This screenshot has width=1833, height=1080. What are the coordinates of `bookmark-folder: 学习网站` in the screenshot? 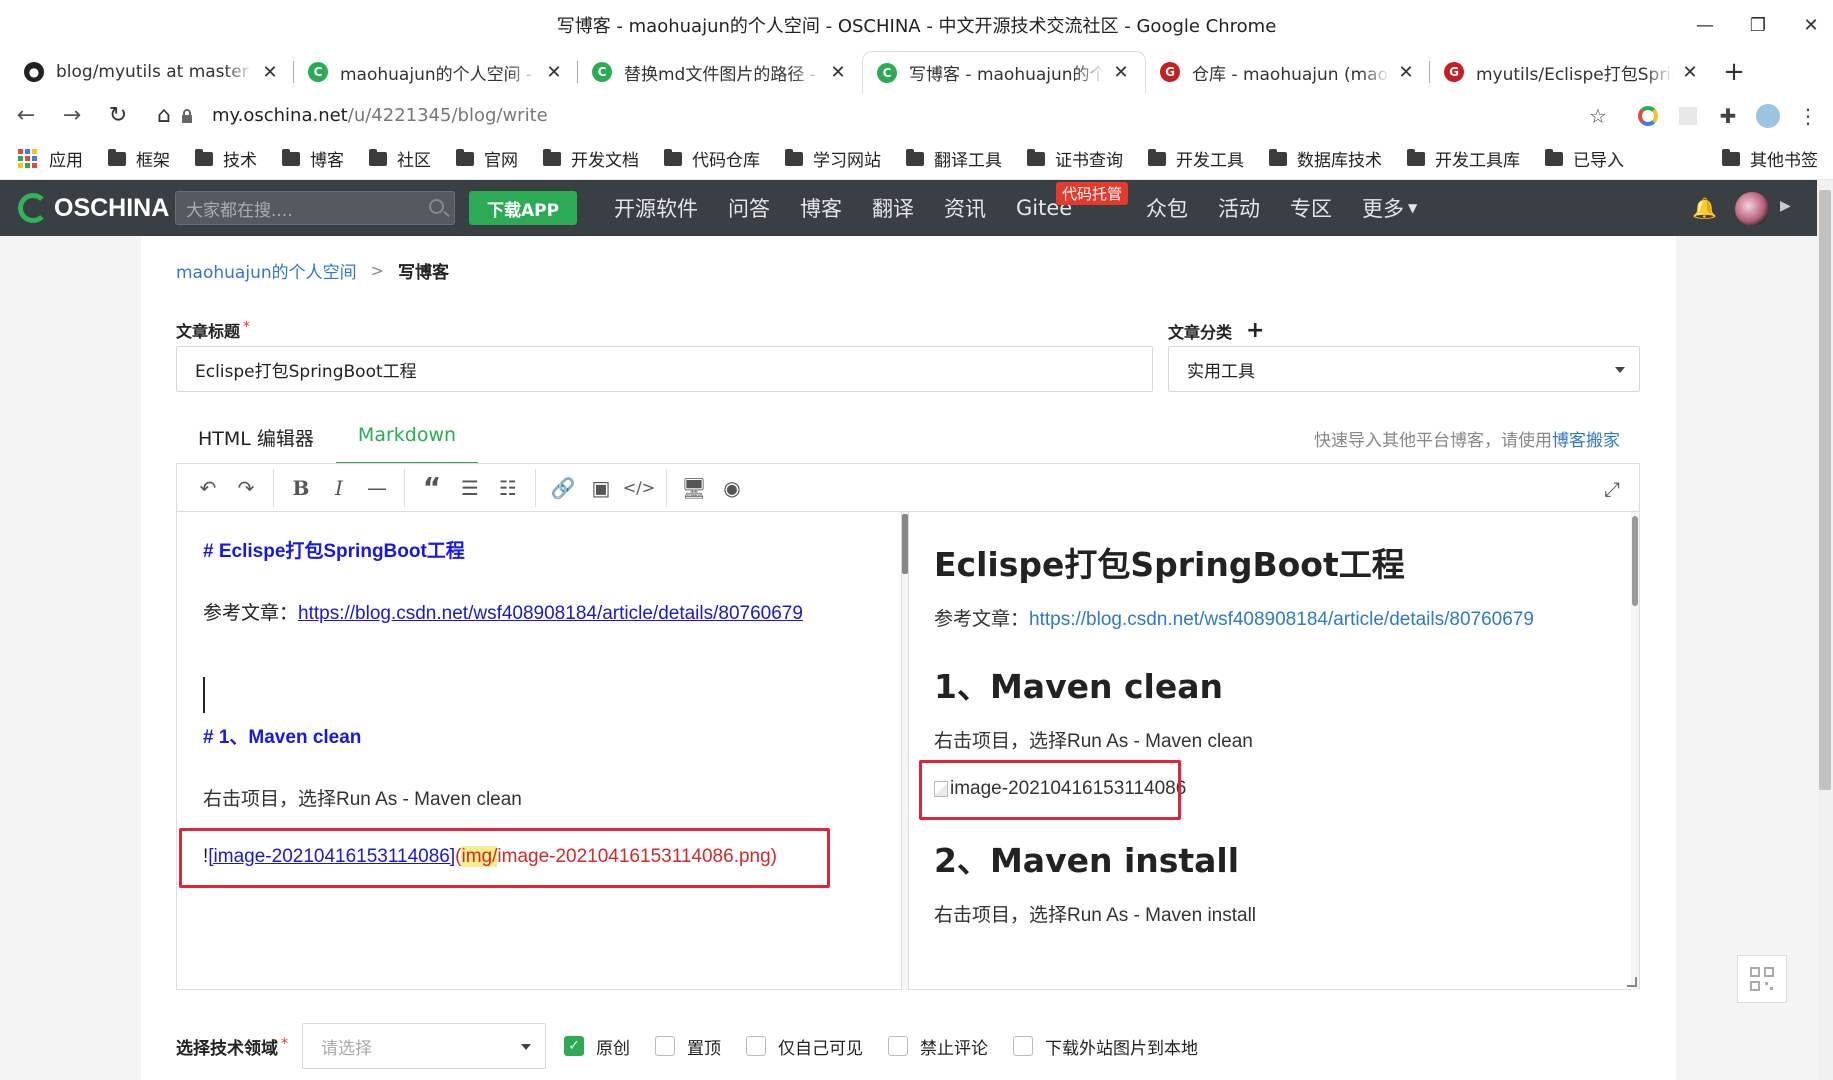 It's located at (833, 158).